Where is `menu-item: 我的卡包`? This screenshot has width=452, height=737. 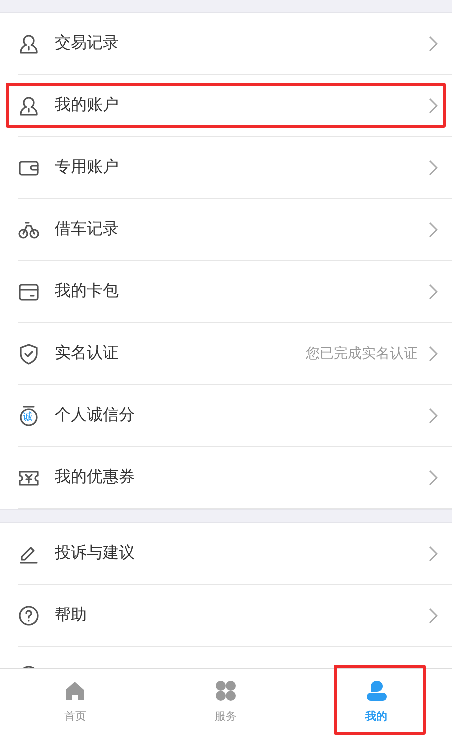
menu-item: 我的卡包 is located at coordinates (235, 292).